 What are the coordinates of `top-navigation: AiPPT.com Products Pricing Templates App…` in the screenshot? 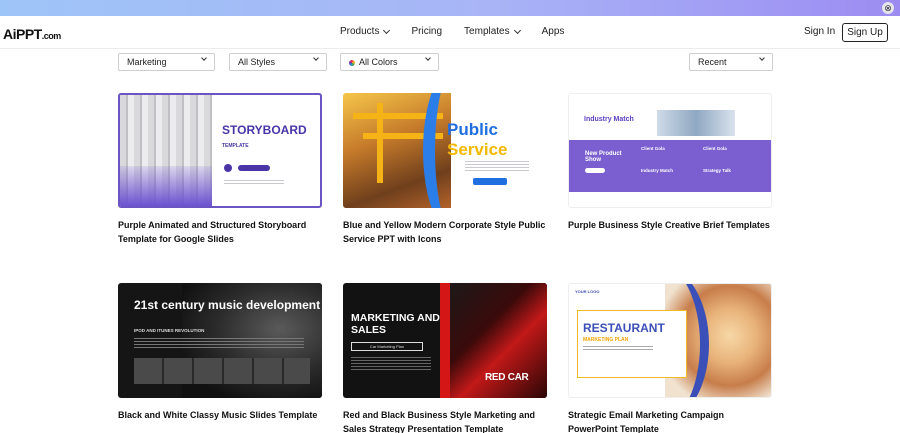 It's located at (450, 32).